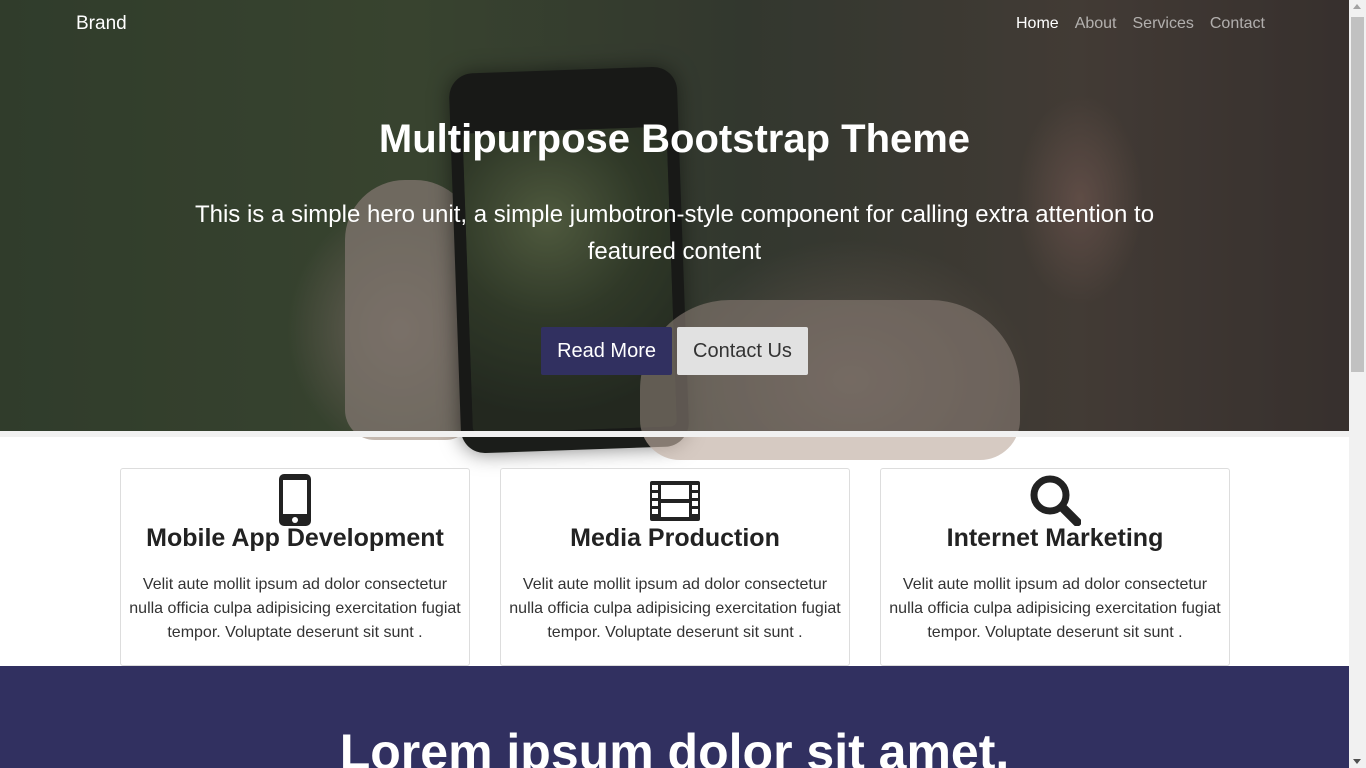 This screenshot has width=1366, height=768. I want to click on navbar: Brand Home About Services Contact, so click(674, 25).